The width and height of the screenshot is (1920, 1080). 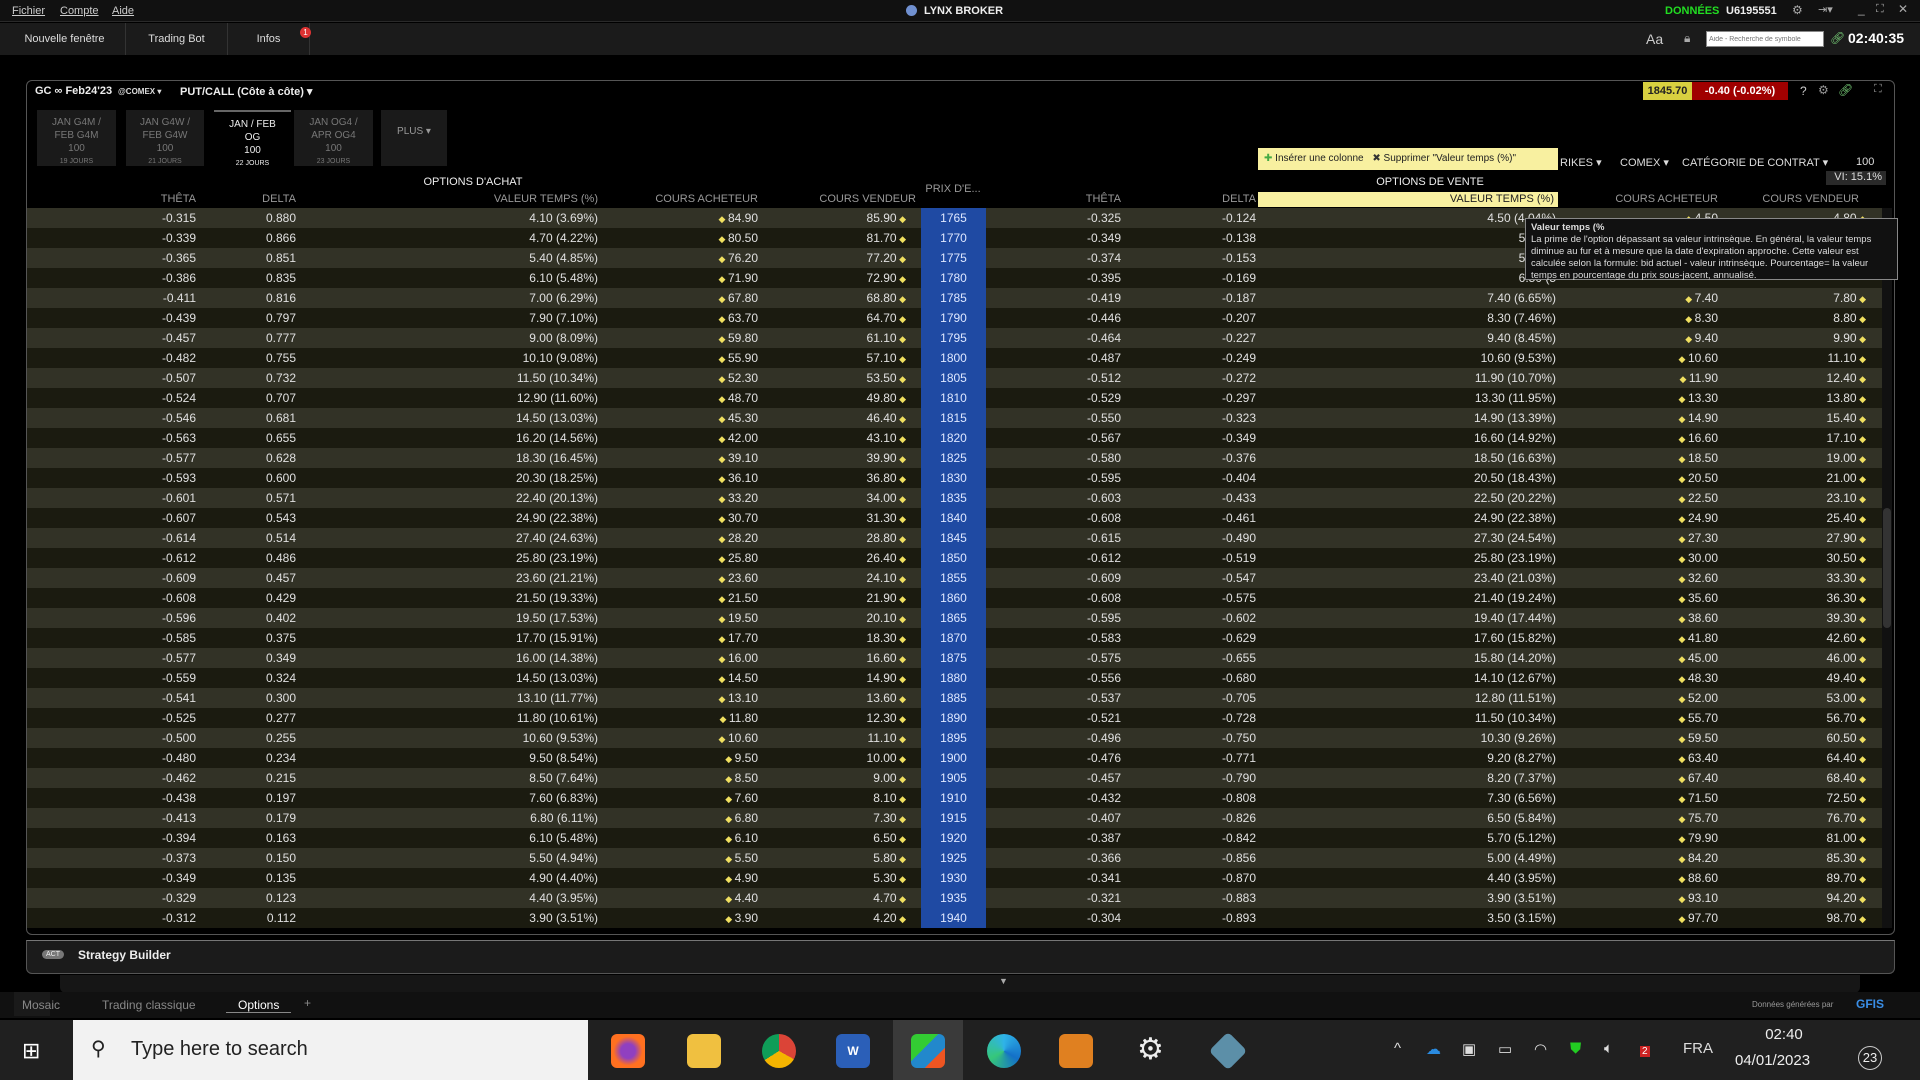 What do you see at coordinates (886, 538) in the screenshot?
I see `call-ask: 28.80 ◆` at bounding box center [886, 538].